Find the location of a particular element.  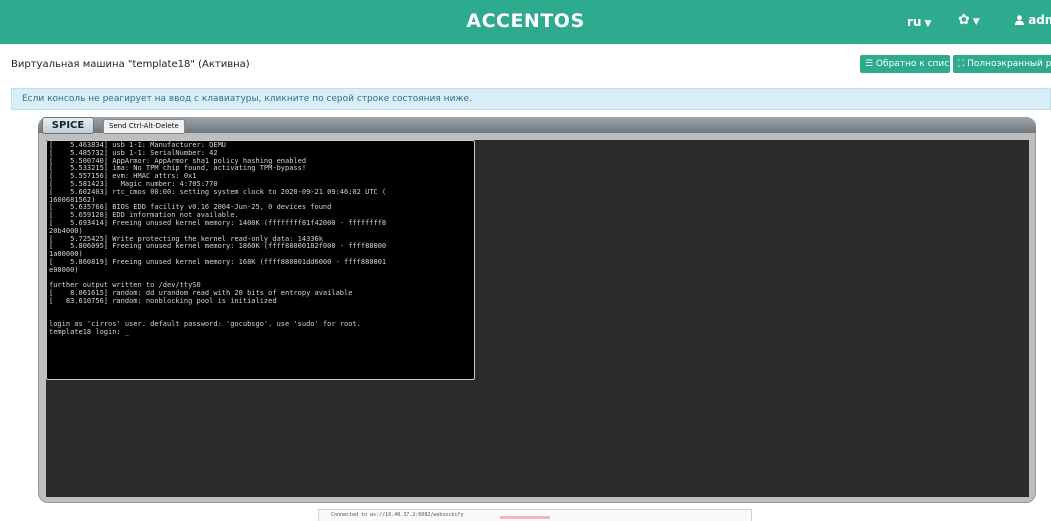

language-dropdown: ru ▼ is located at coordinates (919, 22).